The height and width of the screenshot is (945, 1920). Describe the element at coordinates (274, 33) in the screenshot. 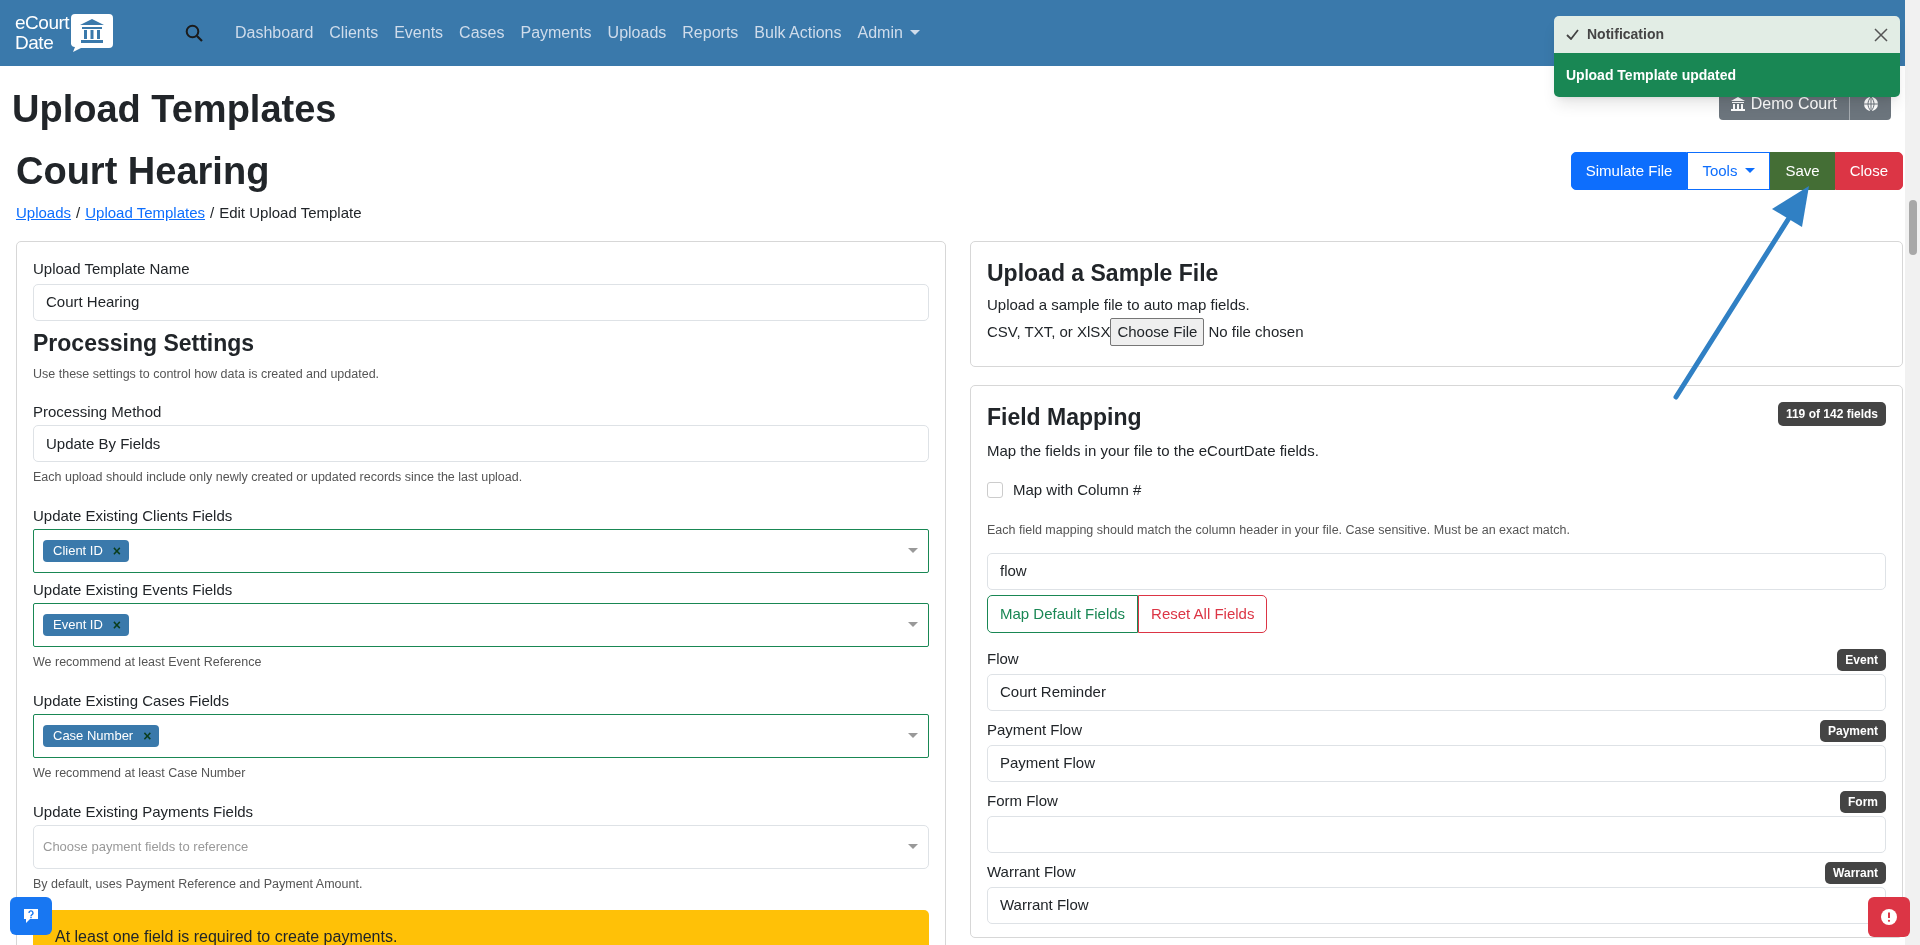

I see `nav-link: Dashboard` at that location.